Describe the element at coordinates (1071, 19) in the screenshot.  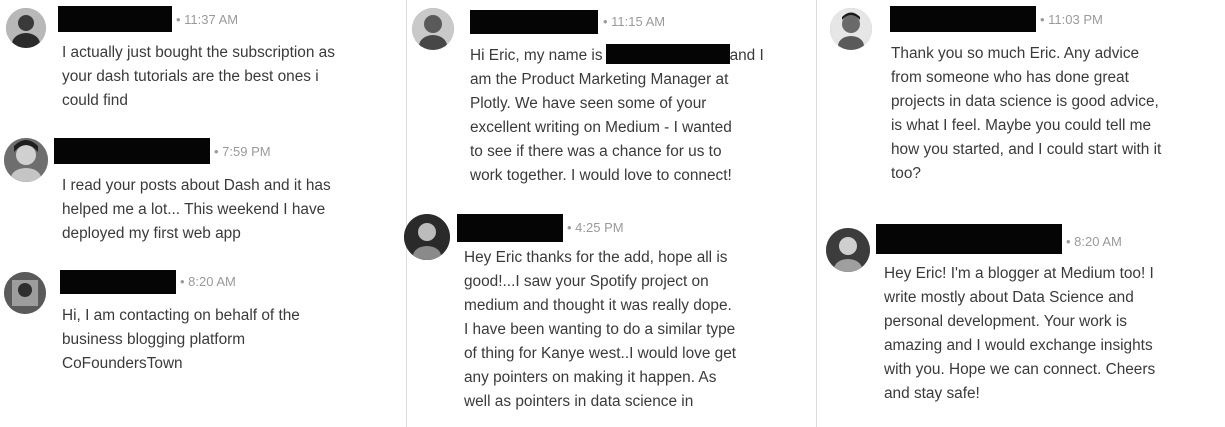
I see `message-timestamp: • 11:03 PM` at that location.